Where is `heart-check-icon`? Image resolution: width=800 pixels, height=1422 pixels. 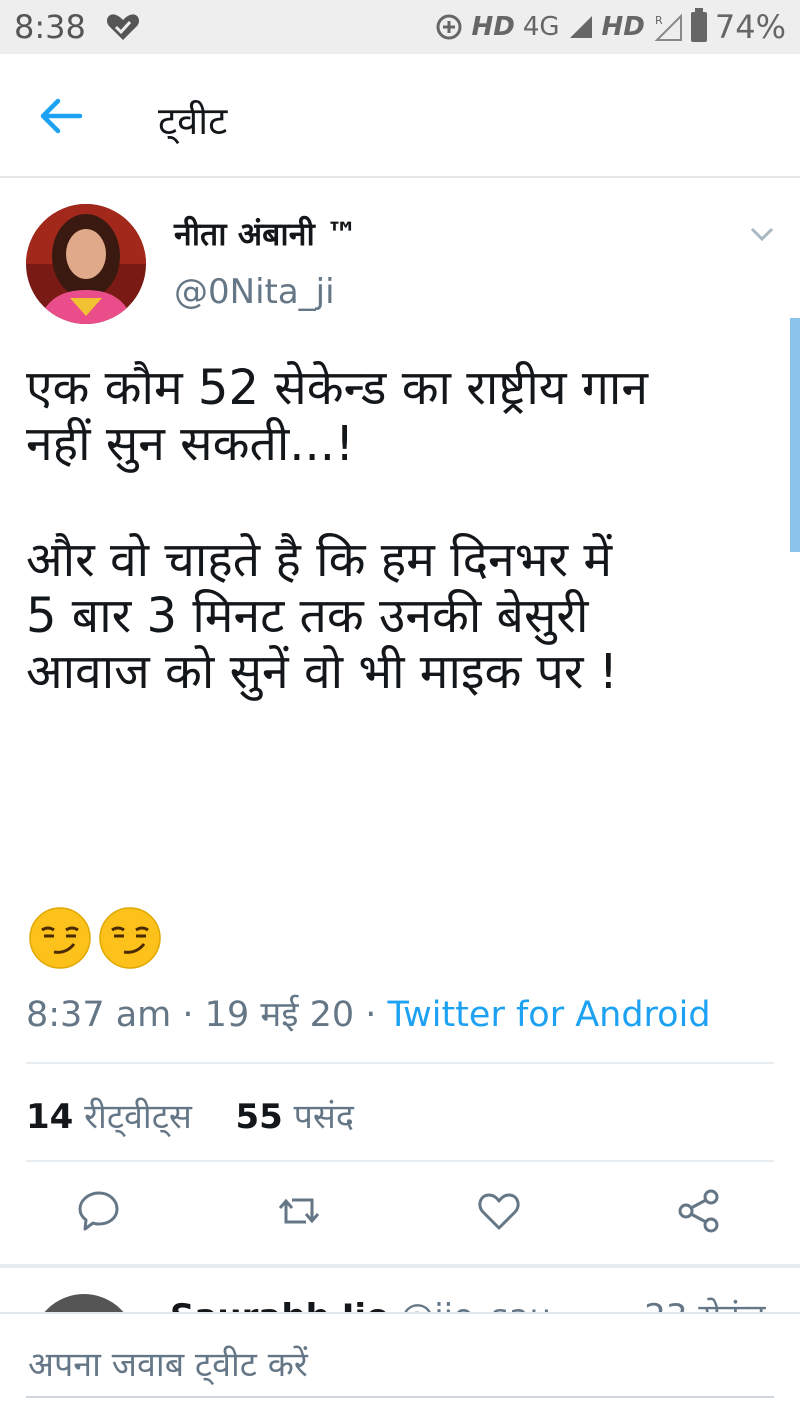
heart-check-icon is located at coordinates (123, 27).